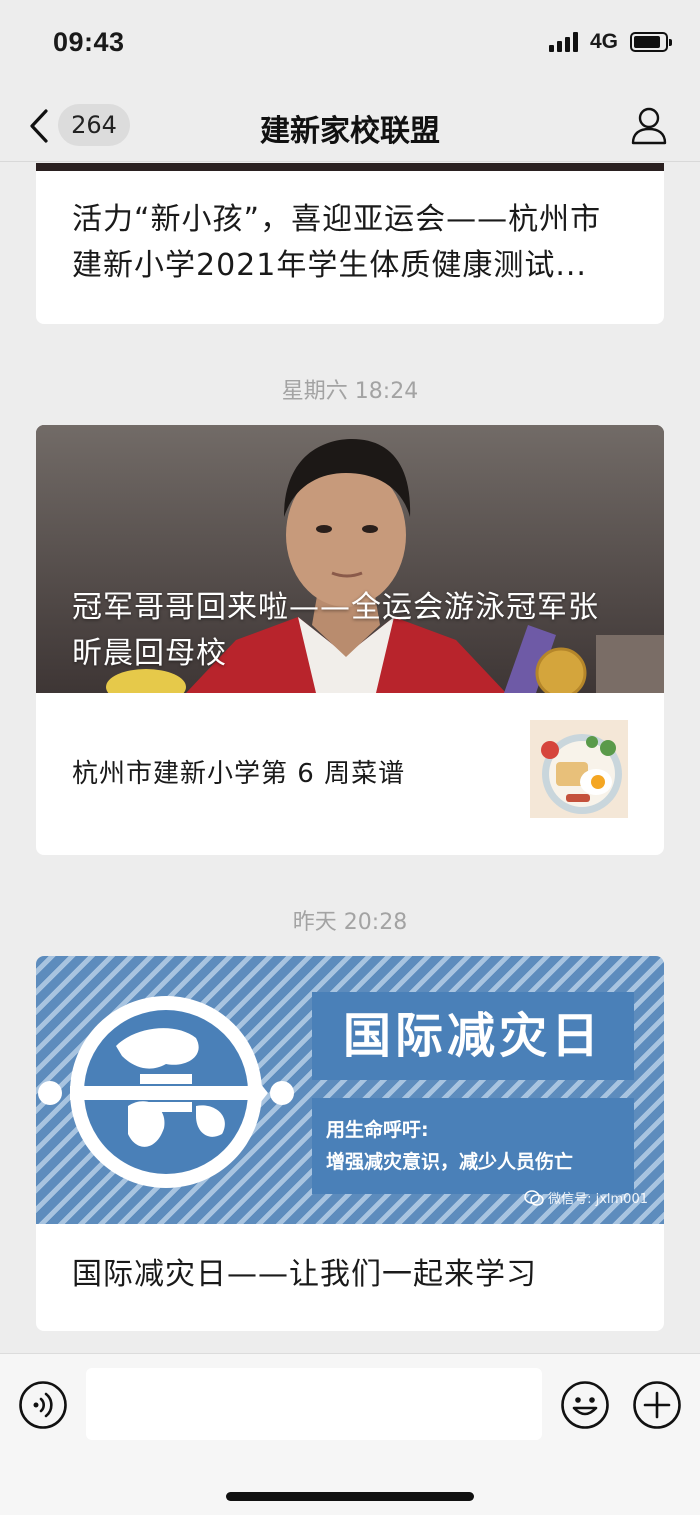  What do you see at coordinates (598, 1199) in the screenshot?
I see `watermark-text: 微信号: jxlm001` at bounding box center [598, 1199].